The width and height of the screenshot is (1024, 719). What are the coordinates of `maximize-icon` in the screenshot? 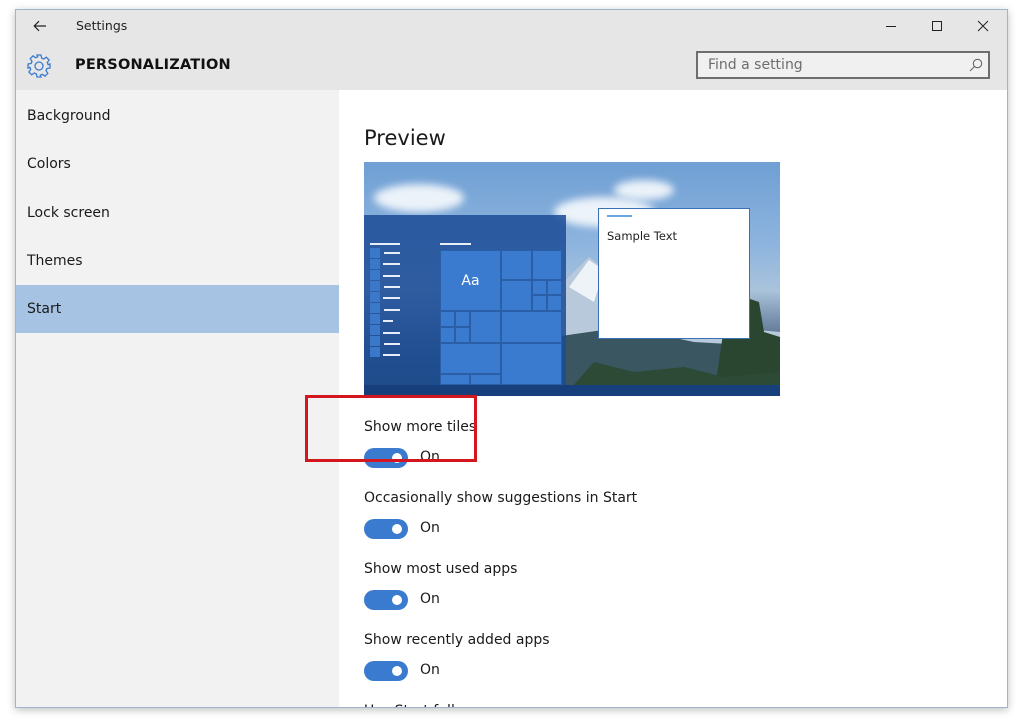 It's located at (937, 26).